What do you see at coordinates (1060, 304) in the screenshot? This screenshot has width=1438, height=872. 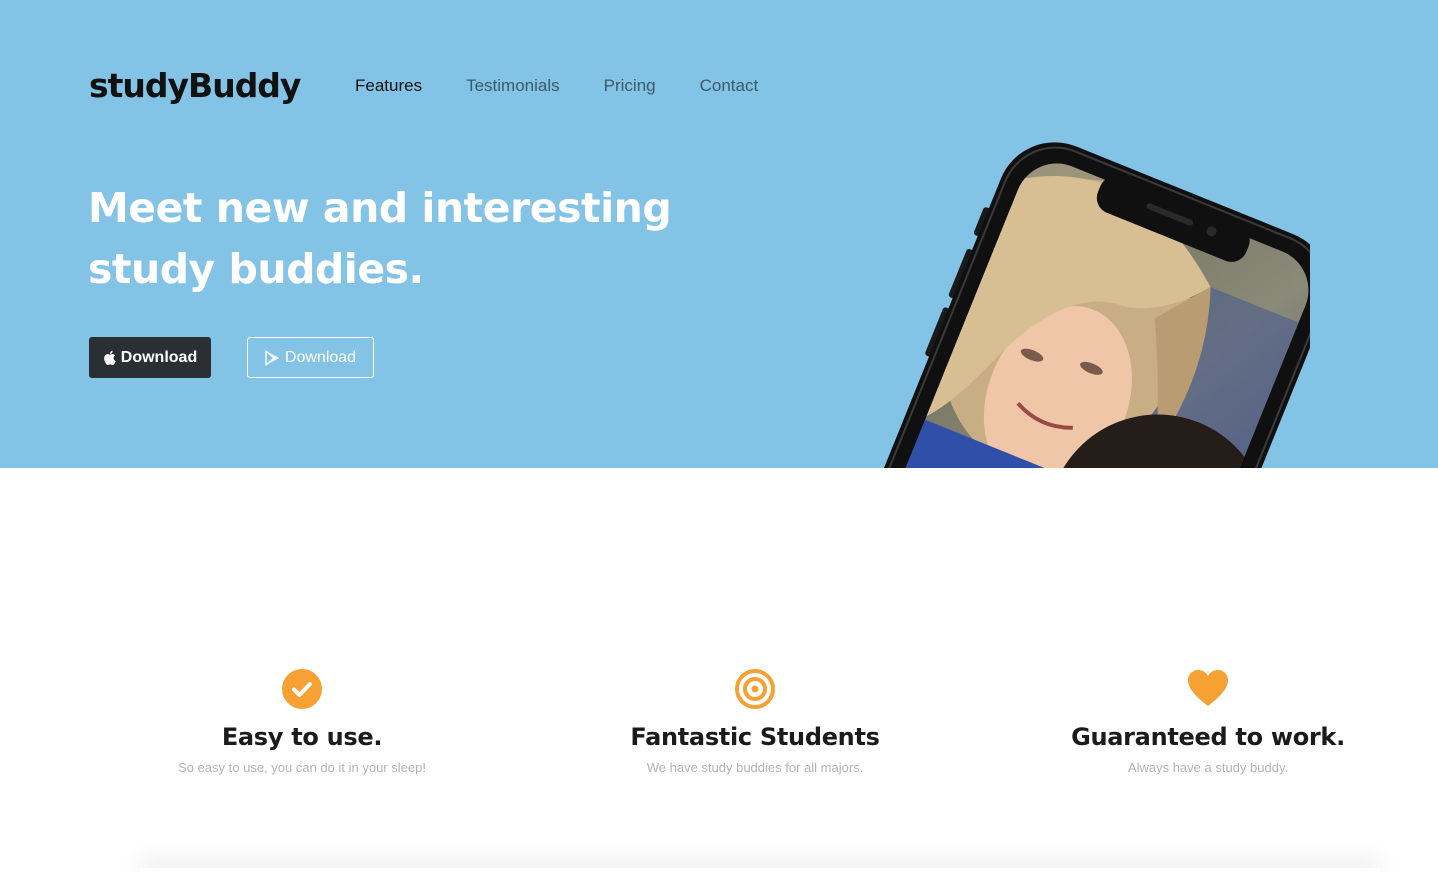 I see `phone-mockup` at bounding box center [1060, 304].